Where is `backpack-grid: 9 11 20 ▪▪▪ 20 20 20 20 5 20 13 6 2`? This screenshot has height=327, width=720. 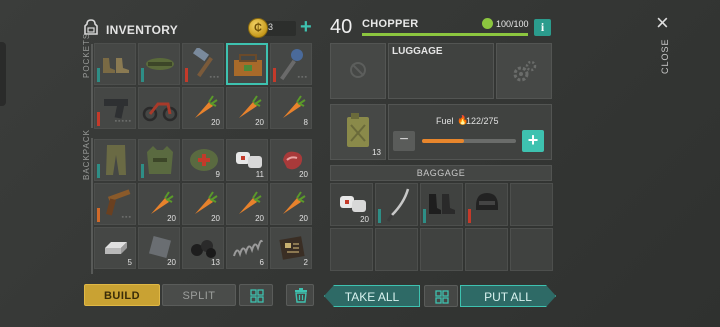 backpack-grid: 9 11 20 ▪▪▪ 20 20 20 20 5 20 13 6 2 is located at coordinates (203, 204).